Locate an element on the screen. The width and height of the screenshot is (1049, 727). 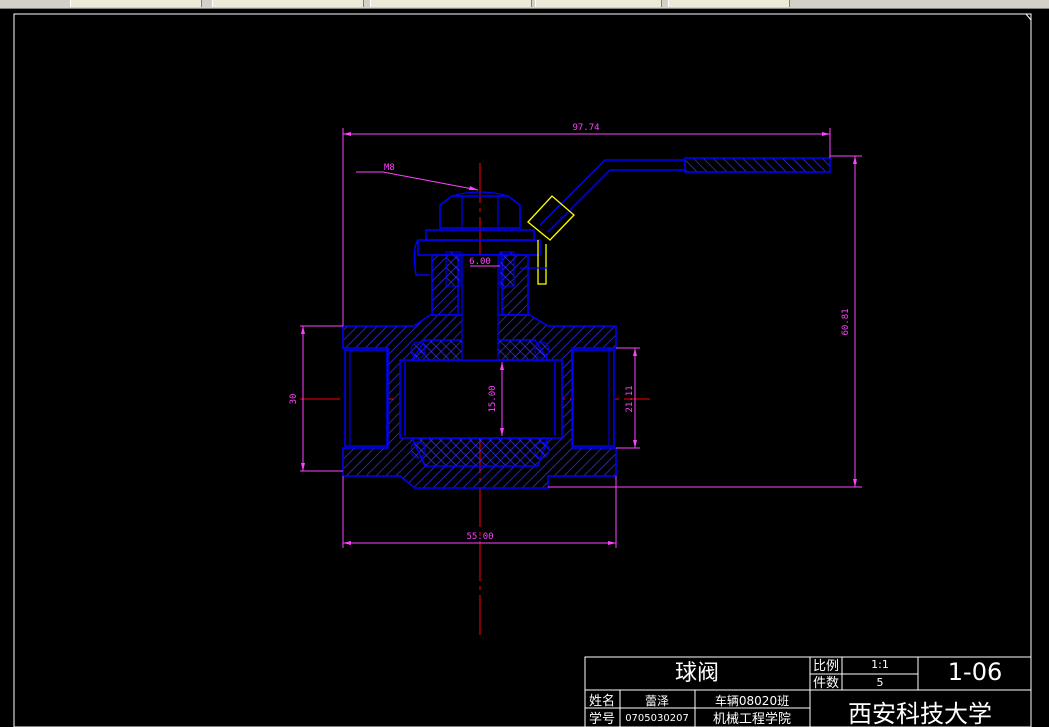
seat-ring-bl is located at coordinates (418, 450).